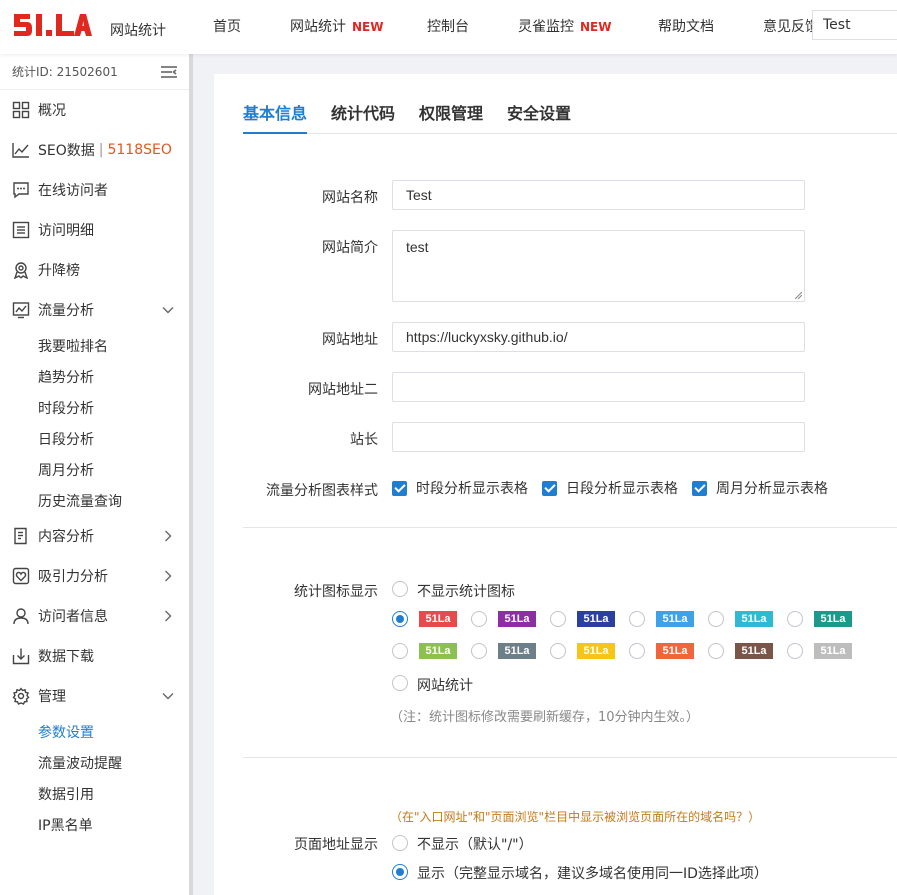  Describe the element at coordinates (598, 437) in the screenshot. I see `owner-input` at that location.